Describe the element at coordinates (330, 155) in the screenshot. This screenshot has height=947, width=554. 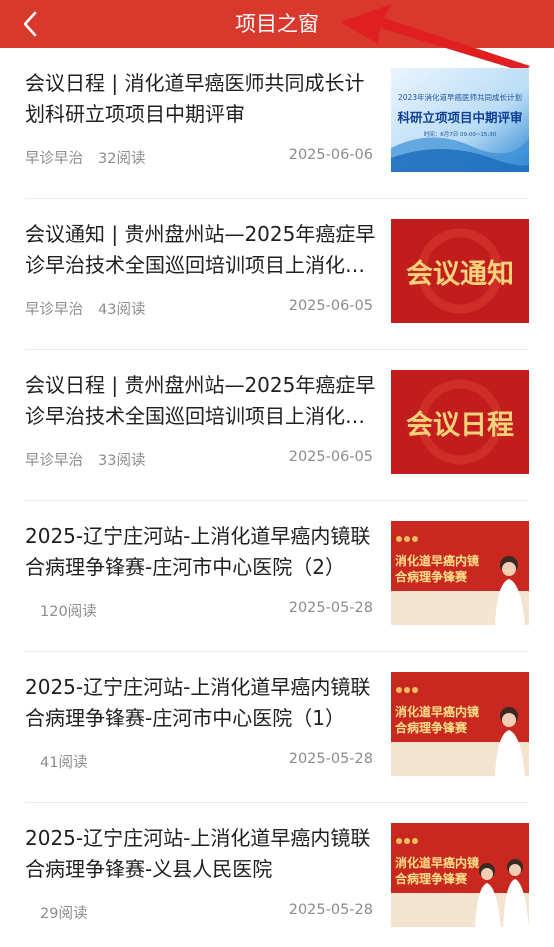
I see `article-date: 2025-06-06` at that location.